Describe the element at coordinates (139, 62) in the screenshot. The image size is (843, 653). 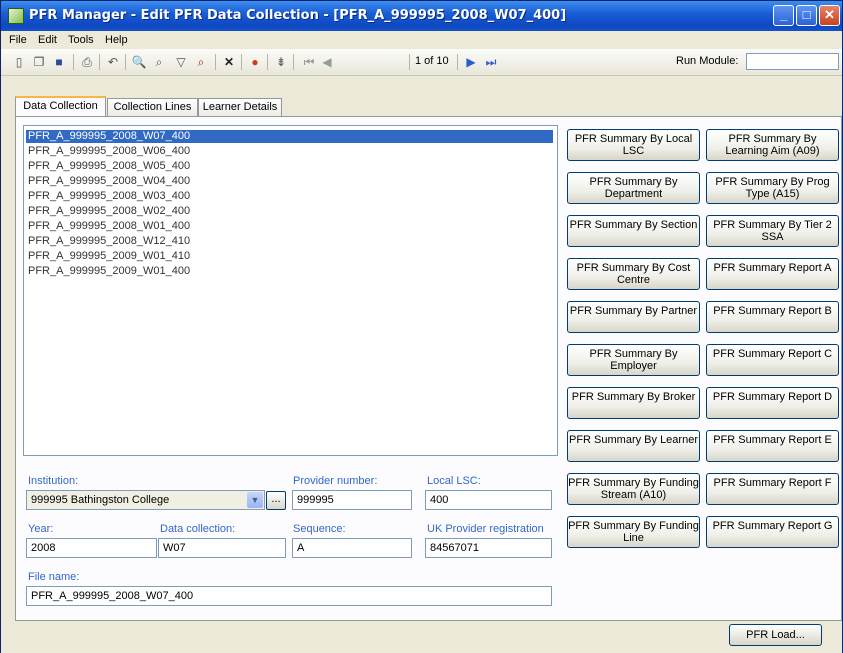
I see `find-icon: 🔍` at that location.